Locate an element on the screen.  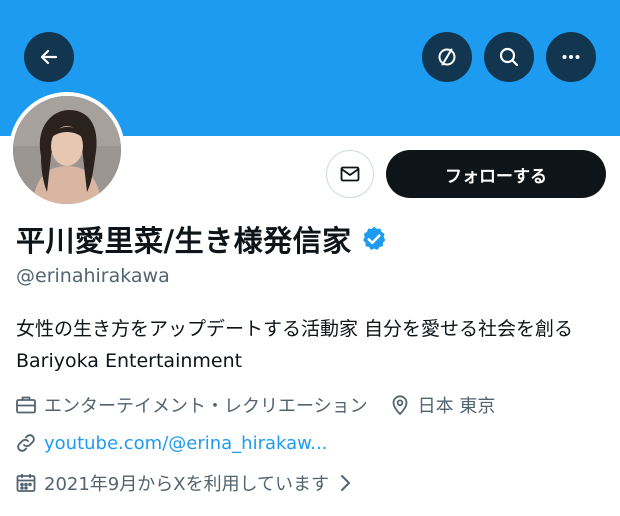
location-item: 日本 東京 is located at coordinates (442, 405).